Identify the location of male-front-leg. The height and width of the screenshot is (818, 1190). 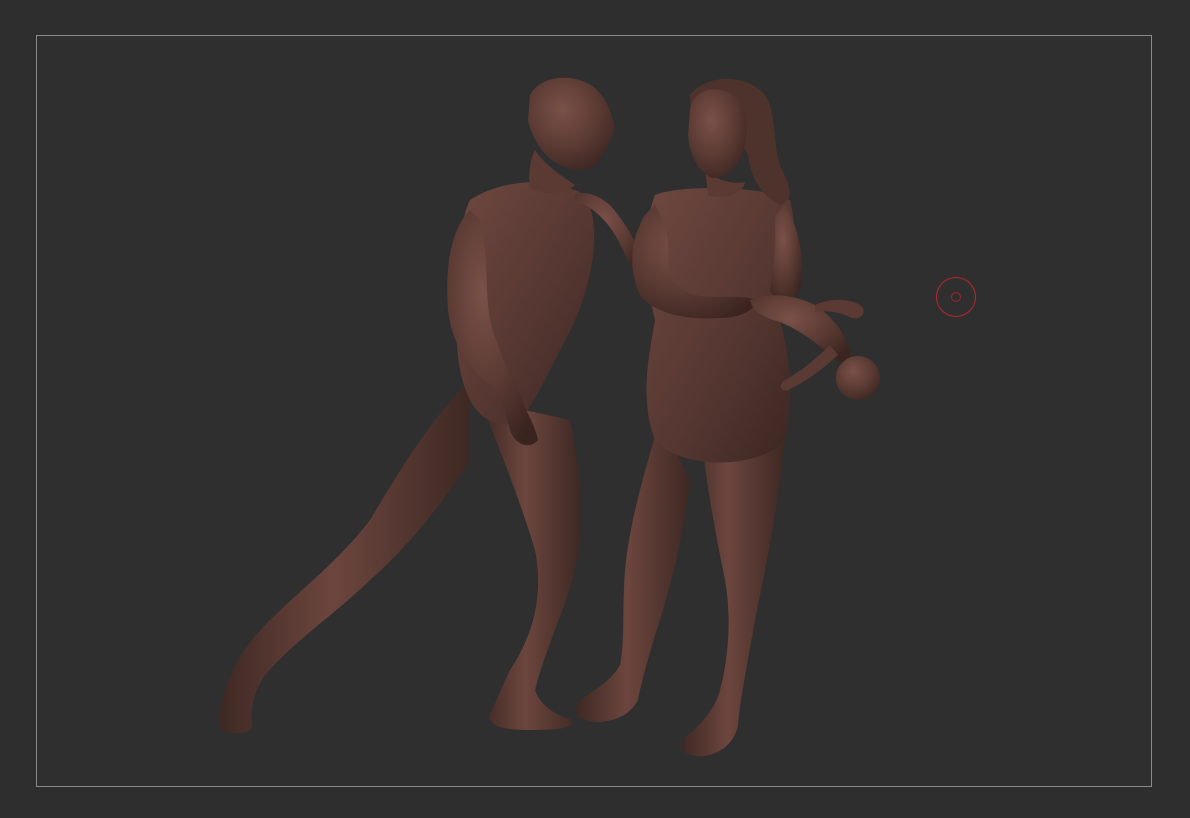
(530, 565).